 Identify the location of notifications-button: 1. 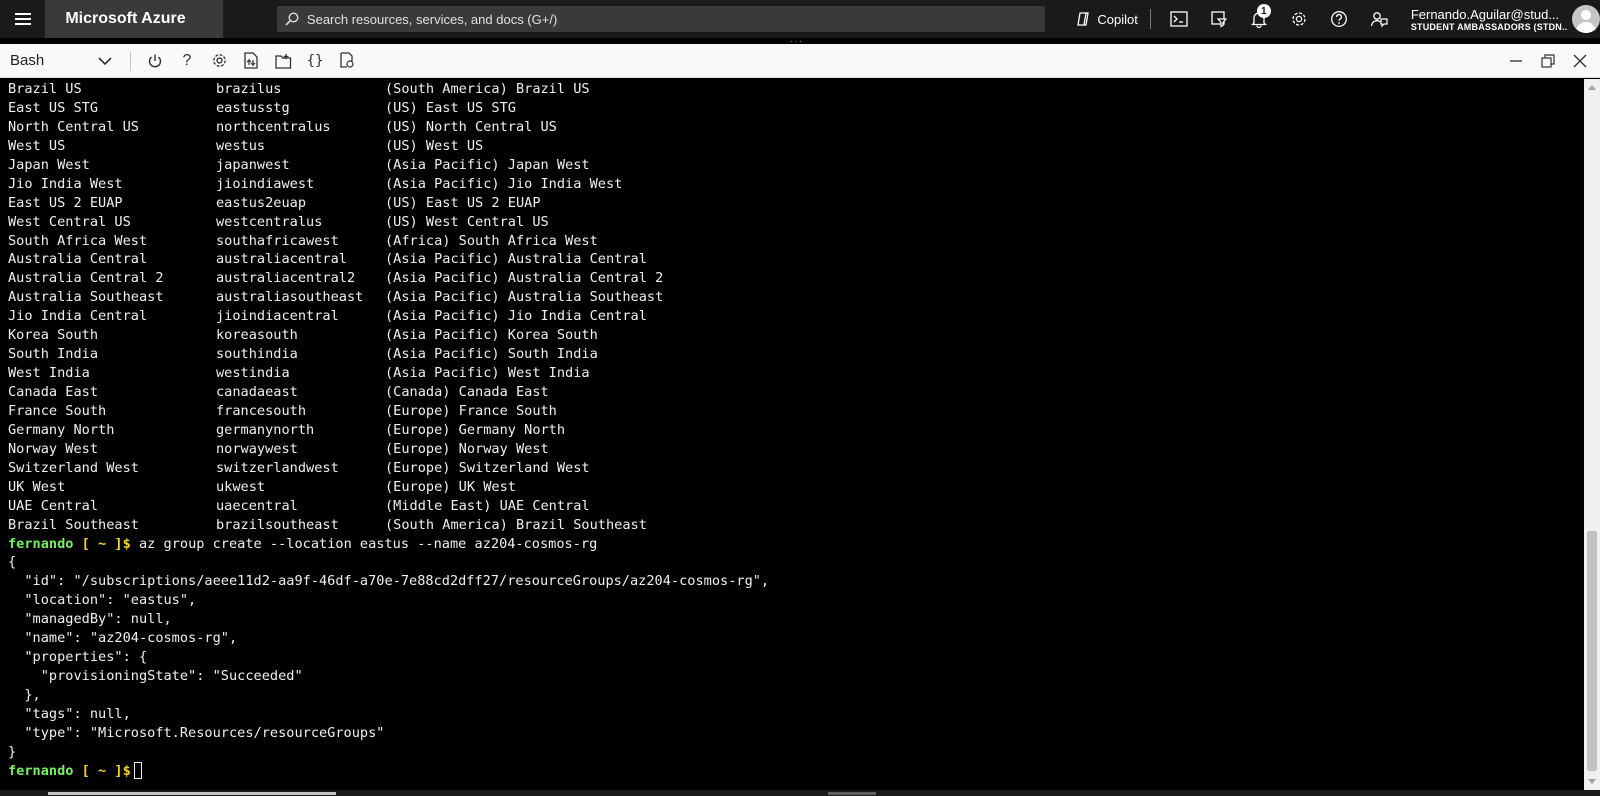
(1259, 19).